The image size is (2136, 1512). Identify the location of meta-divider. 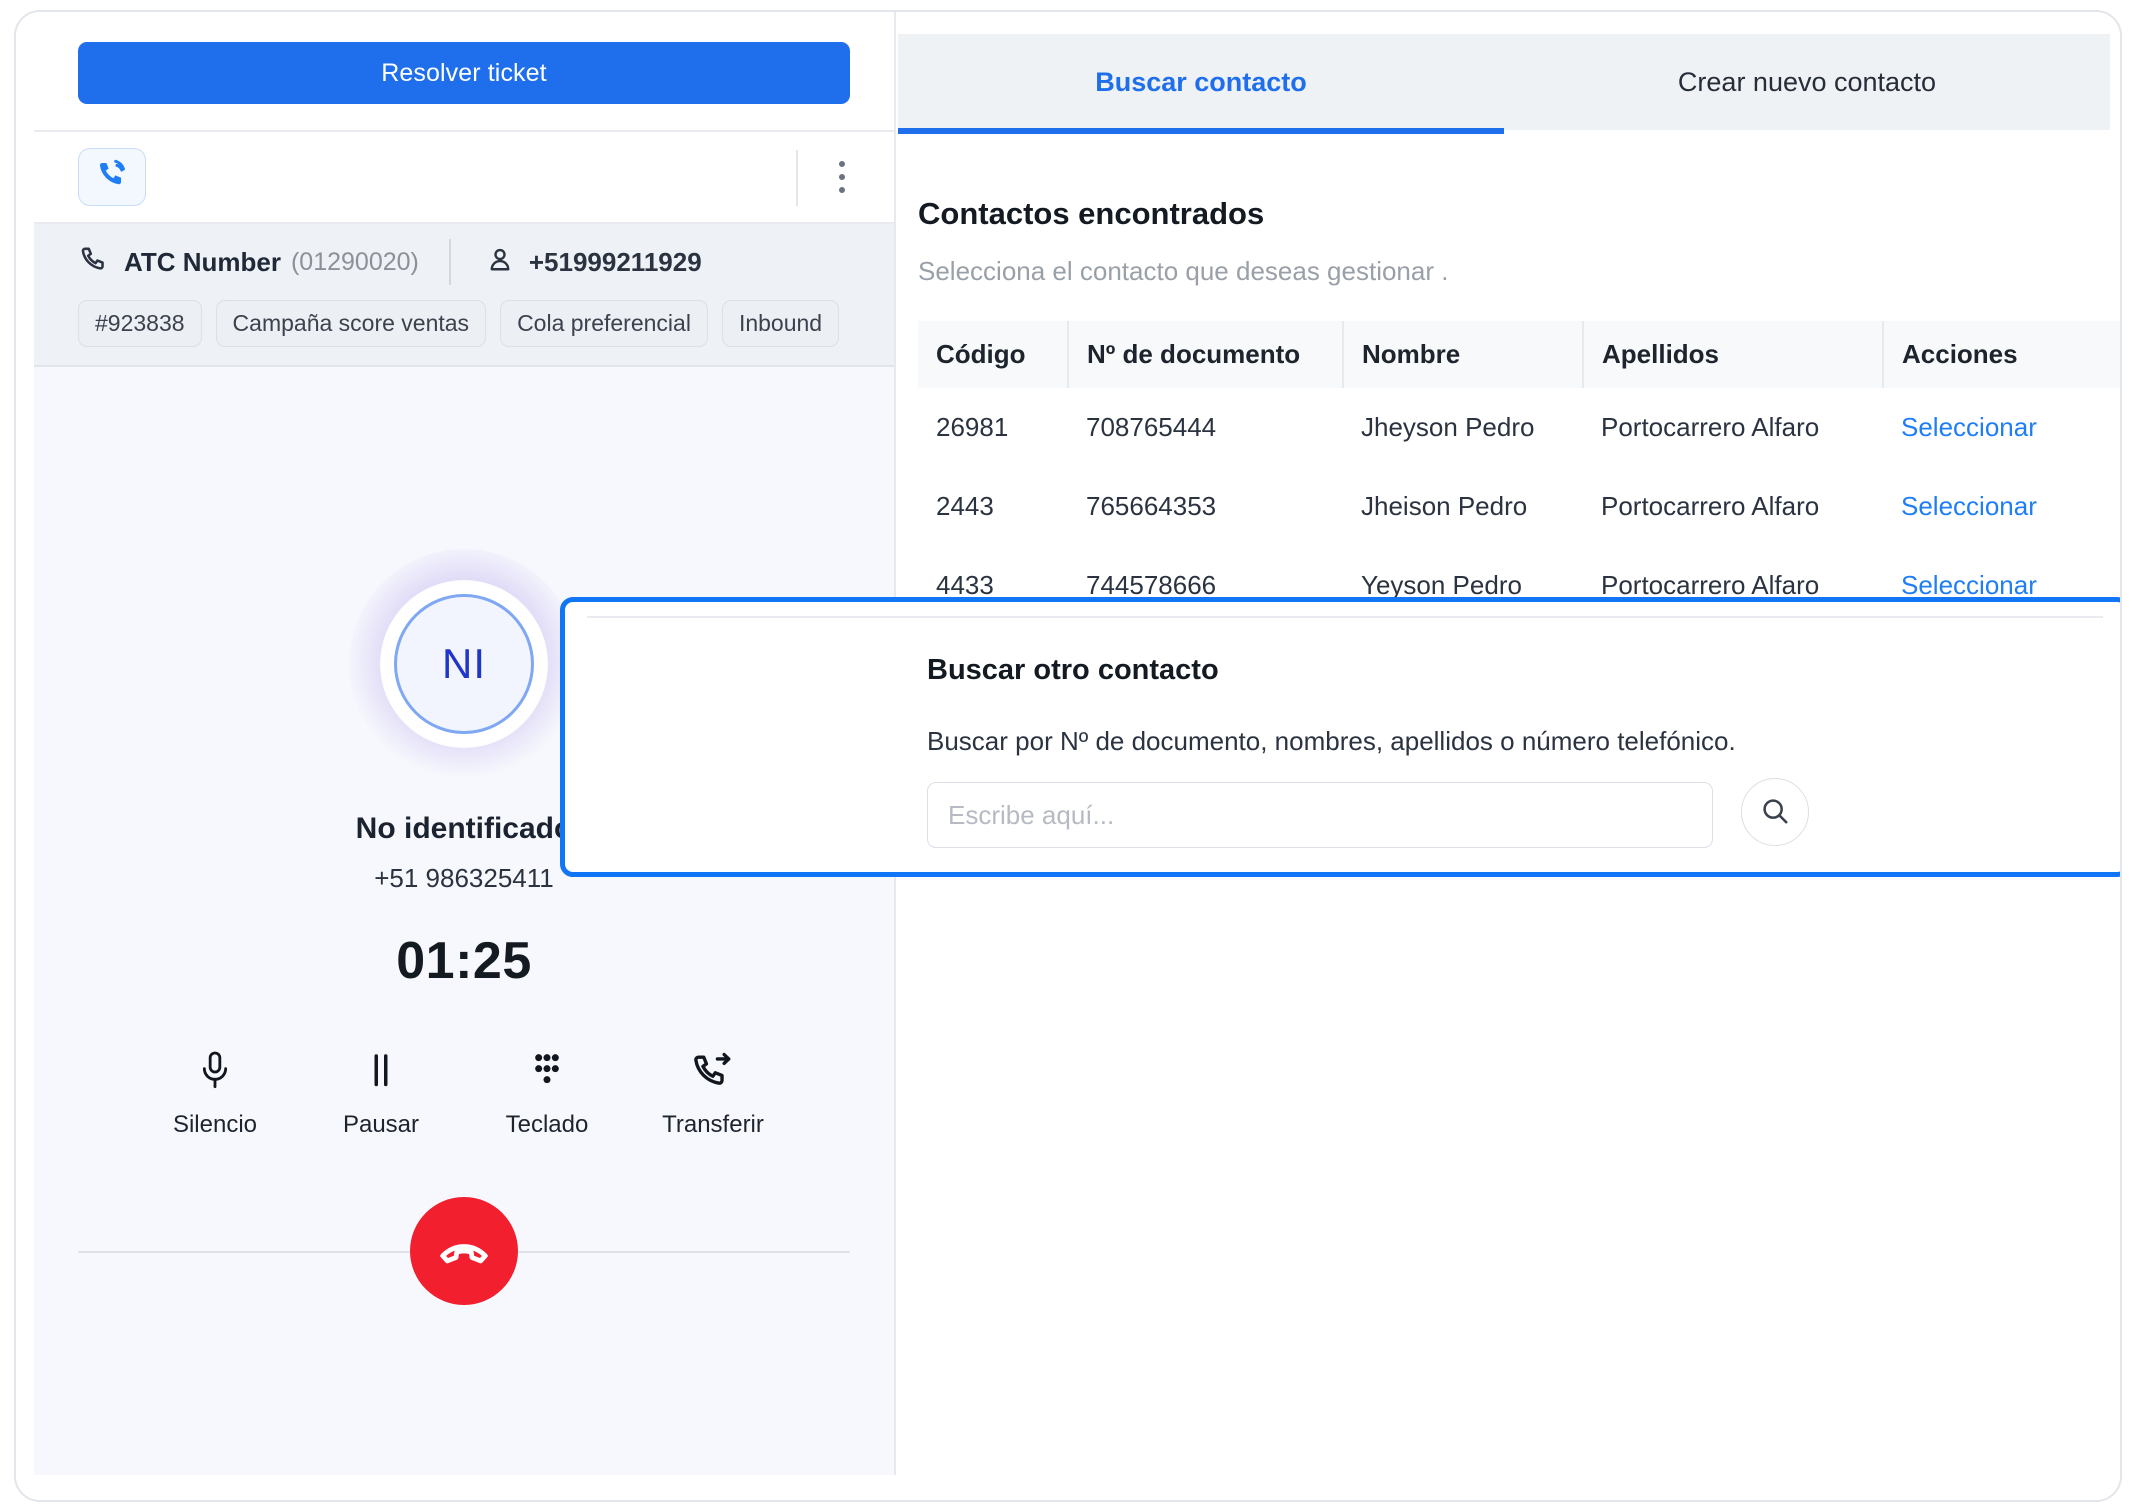
(449, 262).